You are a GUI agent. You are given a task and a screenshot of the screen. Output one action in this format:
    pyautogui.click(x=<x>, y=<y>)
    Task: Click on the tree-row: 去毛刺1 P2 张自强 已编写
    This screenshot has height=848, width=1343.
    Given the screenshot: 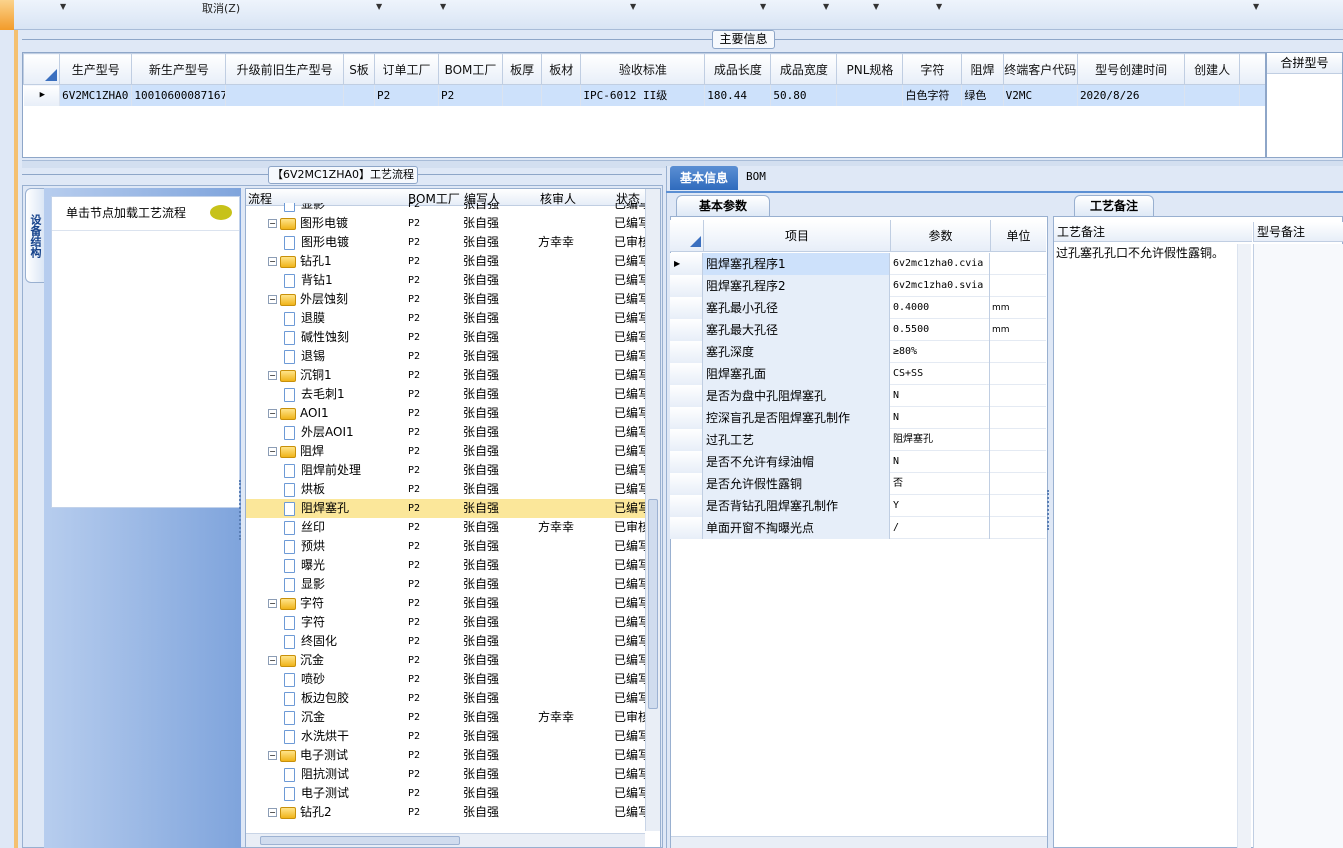 What is the action you would take?
    pyautogui.click(x=446, y=394)
    